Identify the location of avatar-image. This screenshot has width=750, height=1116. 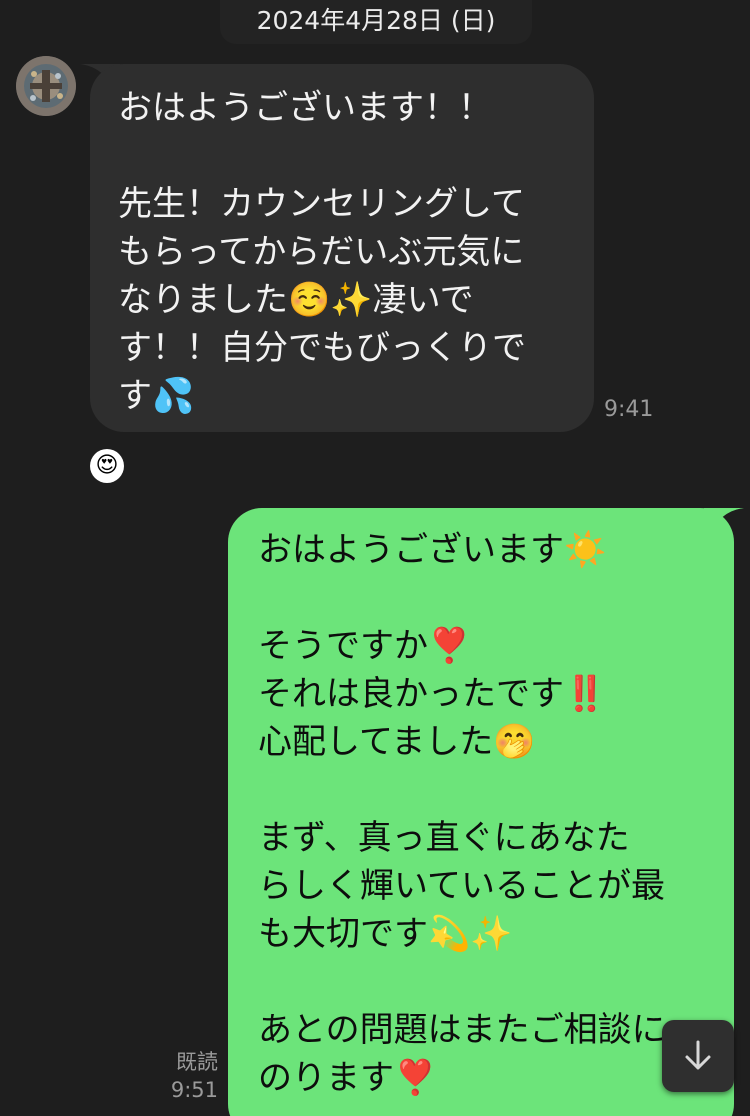
(46, 86).